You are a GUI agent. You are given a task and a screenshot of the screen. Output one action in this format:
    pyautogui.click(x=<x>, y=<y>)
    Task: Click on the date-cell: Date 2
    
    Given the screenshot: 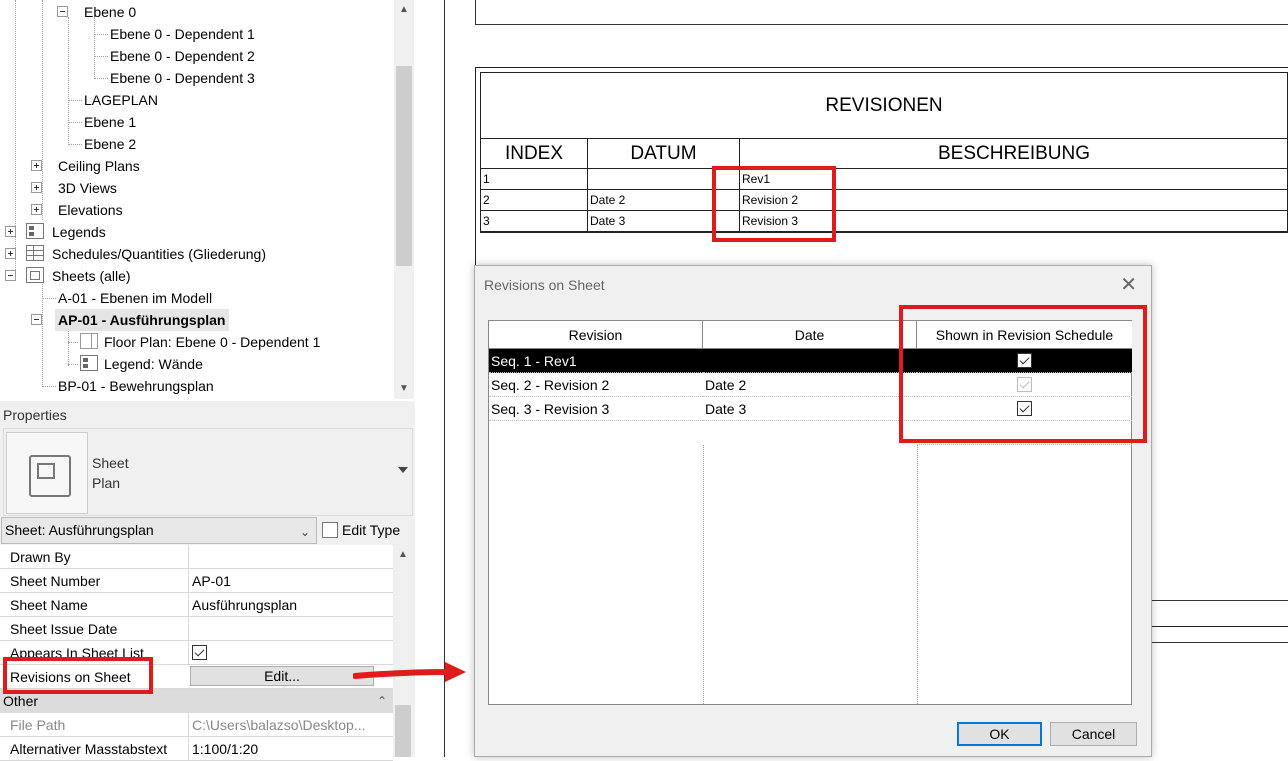 What is the action you would take?
    pyautogui.click(x=810, y=385)
    